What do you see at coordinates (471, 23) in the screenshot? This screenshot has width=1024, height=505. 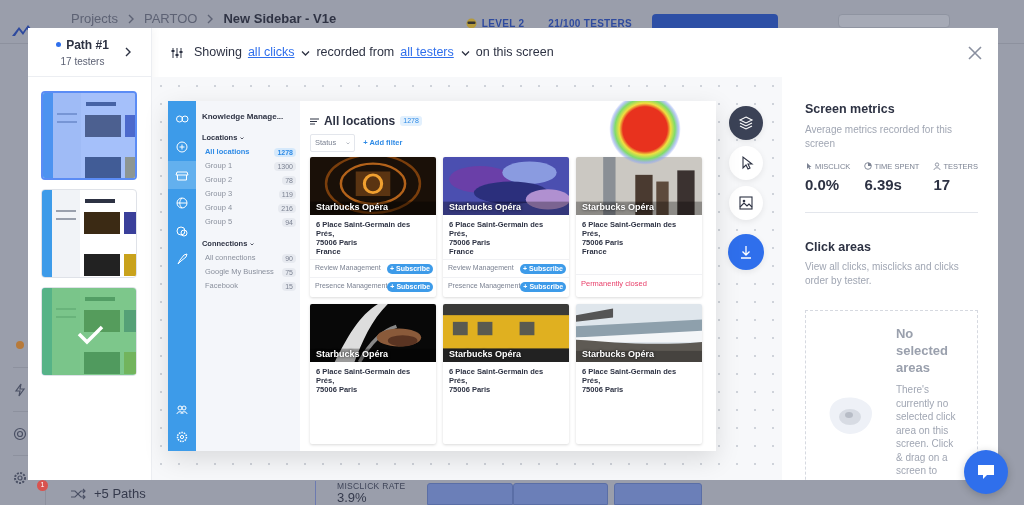 I see `sunglasses-face-icon` at bounding box center [471, 23].